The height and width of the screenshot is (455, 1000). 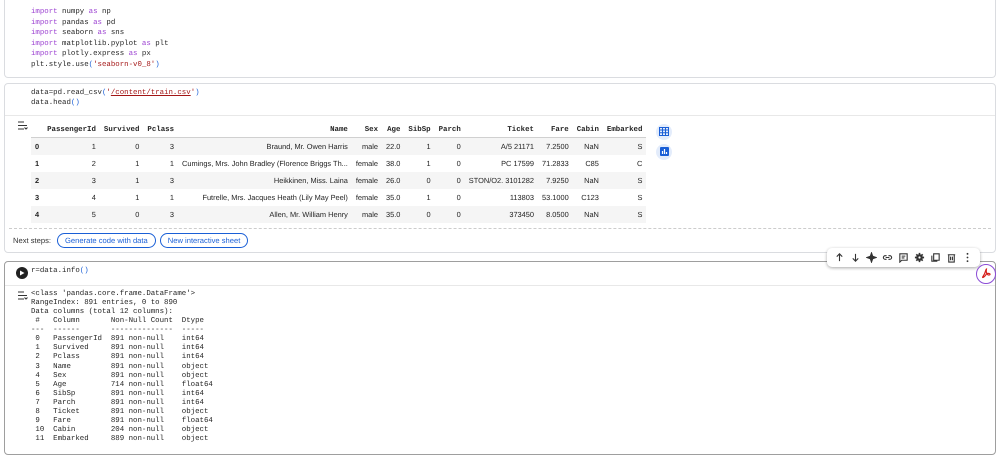 I want to click on comment-icon, so click(x=903, y=257).